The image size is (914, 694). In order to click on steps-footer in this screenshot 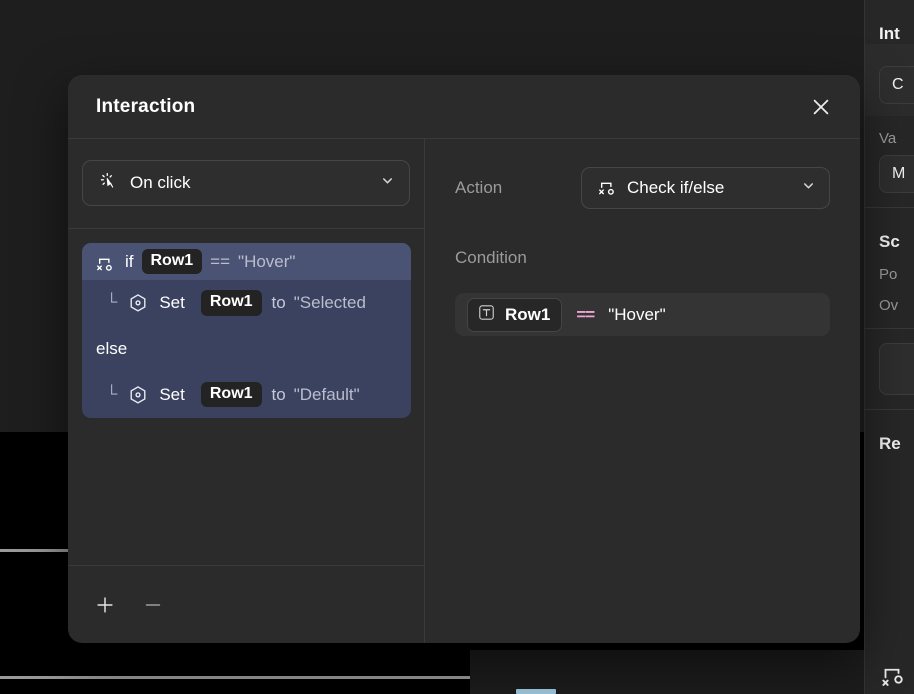, I will do `click(246, 604)`.